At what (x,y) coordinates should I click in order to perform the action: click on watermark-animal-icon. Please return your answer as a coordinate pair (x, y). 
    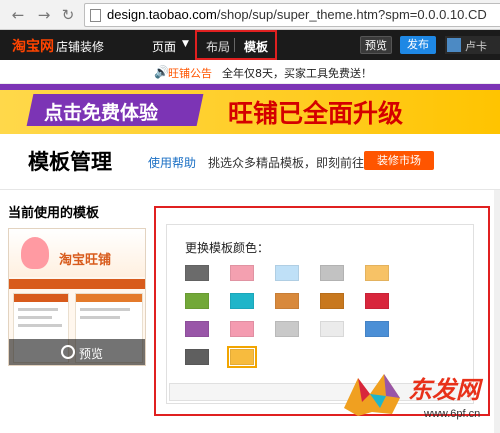
    Looking at the image, I should click on (372, 395).